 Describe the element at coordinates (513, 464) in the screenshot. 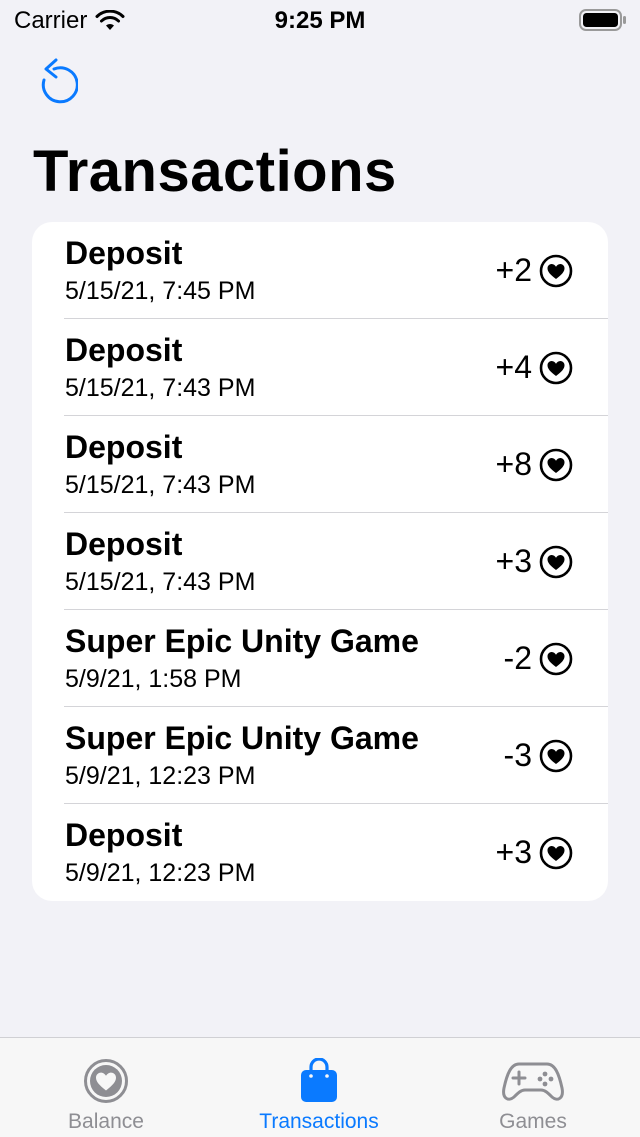

I see `transaction-amount: +8` at that location.